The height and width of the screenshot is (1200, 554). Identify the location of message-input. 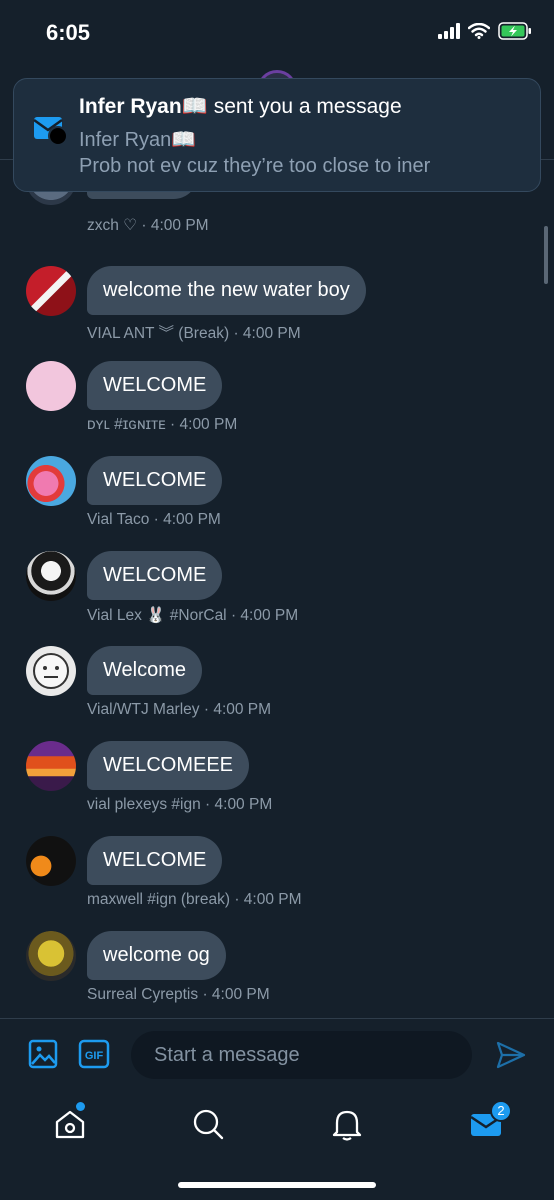
(301, 1055).